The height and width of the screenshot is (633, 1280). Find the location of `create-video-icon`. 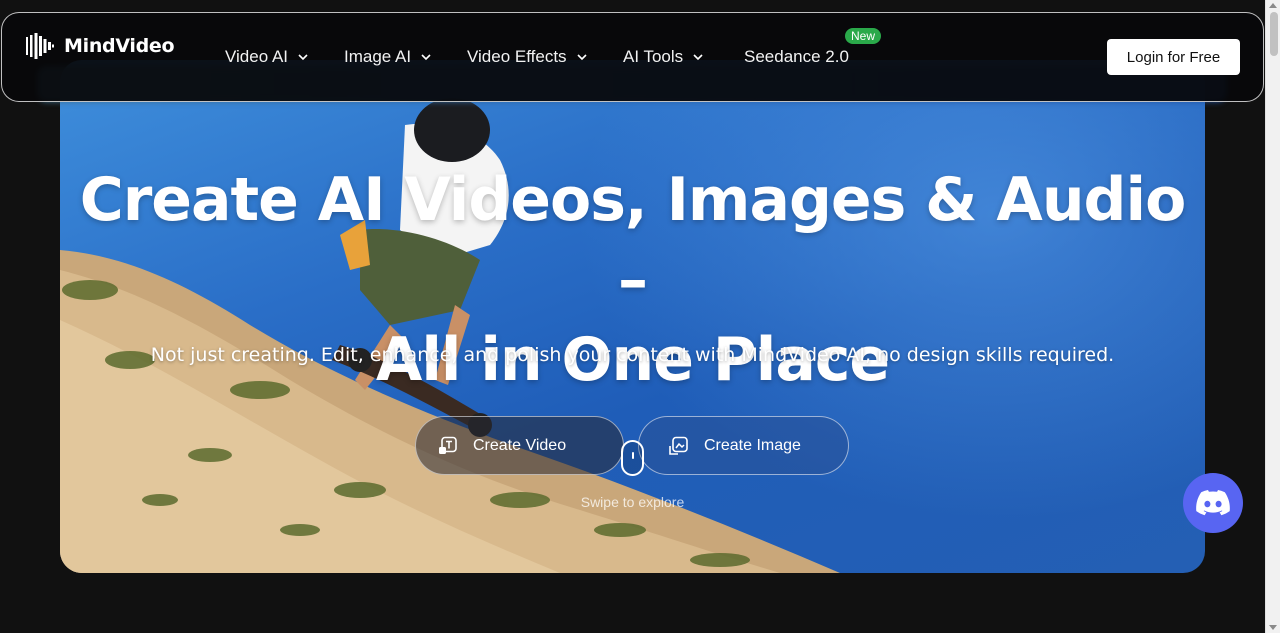

create-video-icon is located at coordinates (448, 445).